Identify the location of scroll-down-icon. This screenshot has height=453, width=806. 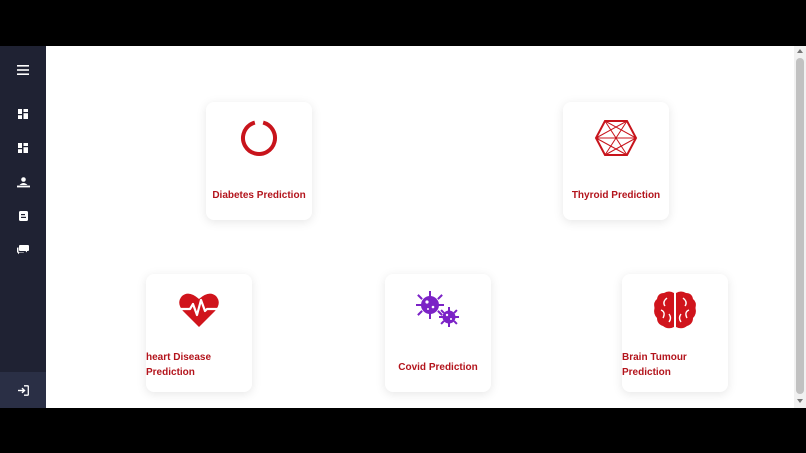
(800, 401).